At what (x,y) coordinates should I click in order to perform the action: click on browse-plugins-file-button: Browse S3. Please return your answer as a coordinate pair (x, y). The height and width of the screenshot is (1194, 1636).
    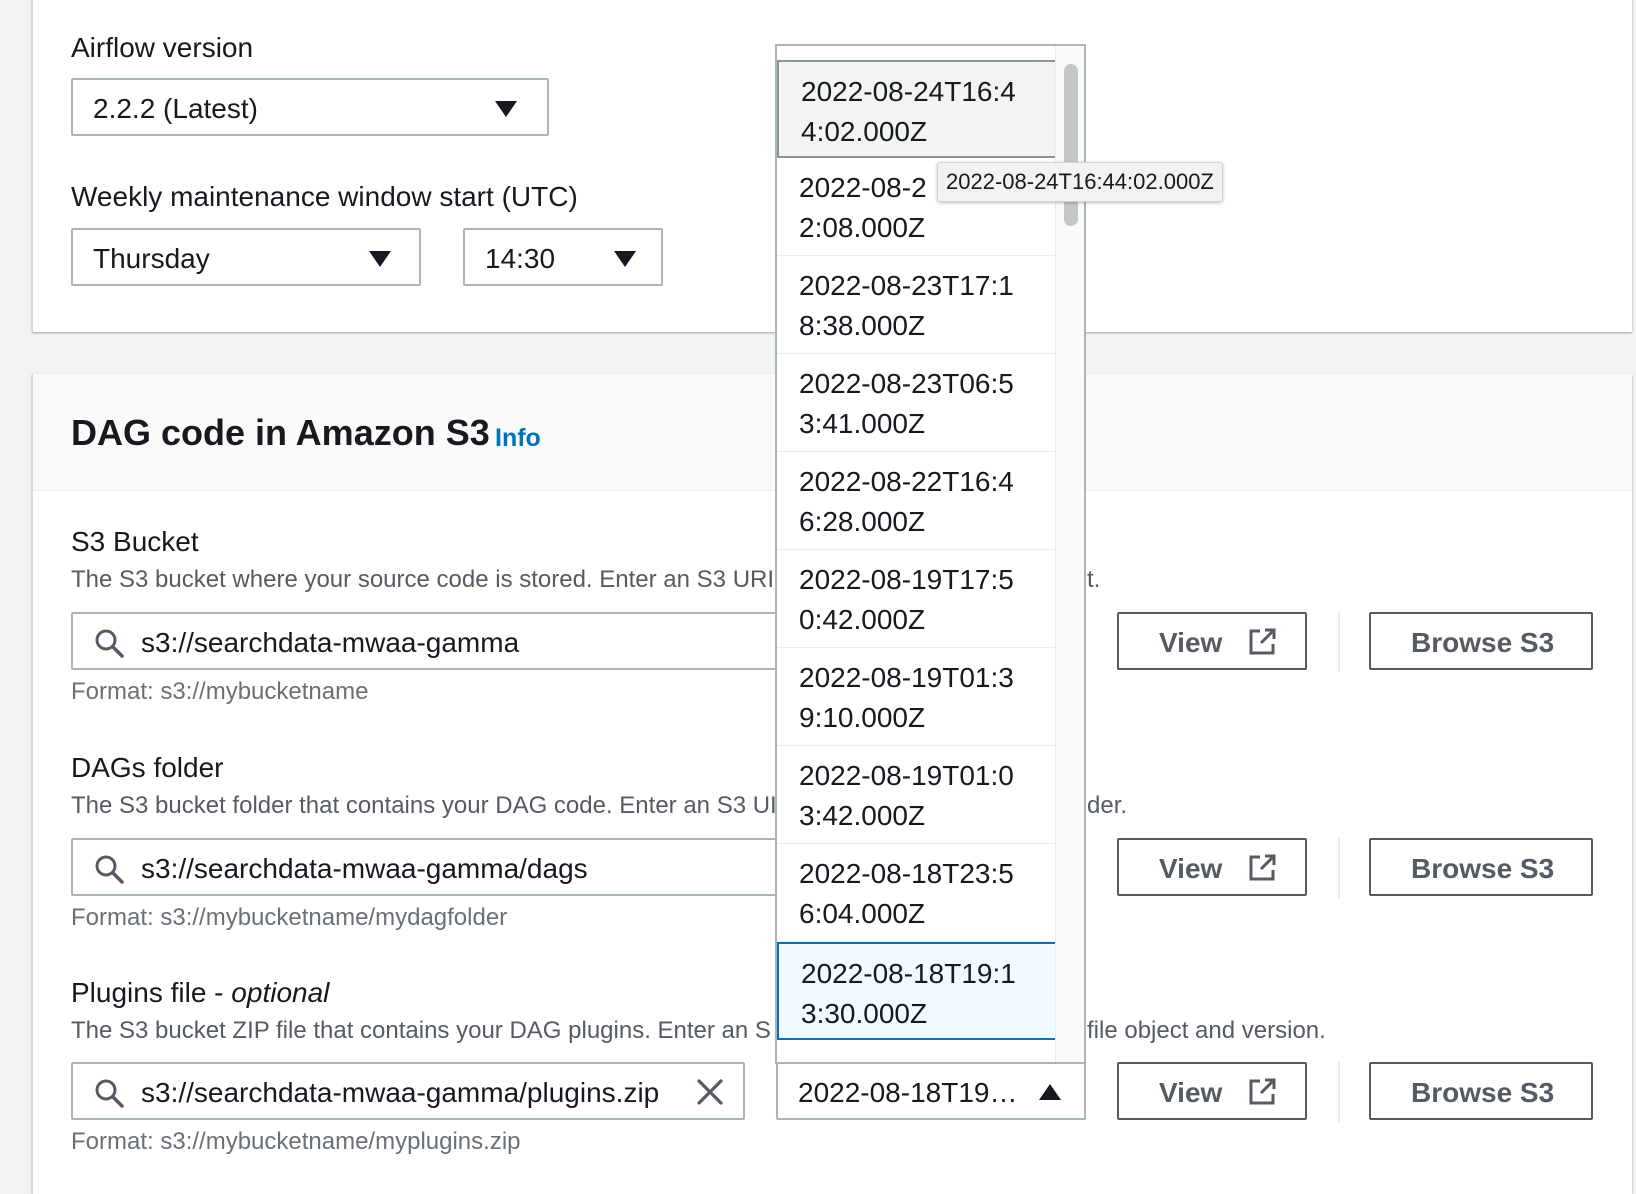
    Looking at the image, I should click on (1481, 1091).